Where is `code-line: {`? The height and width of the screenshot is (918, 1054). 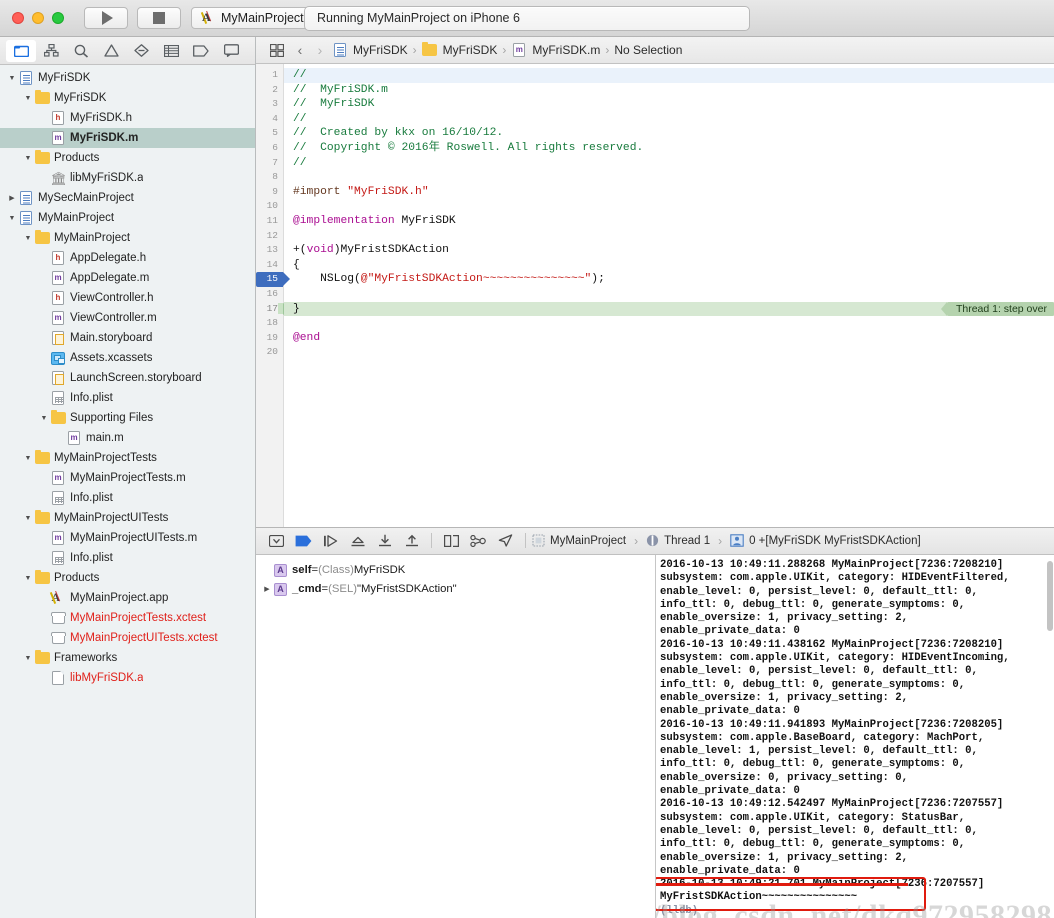 code-line: { is located at coordinates (669, 265).